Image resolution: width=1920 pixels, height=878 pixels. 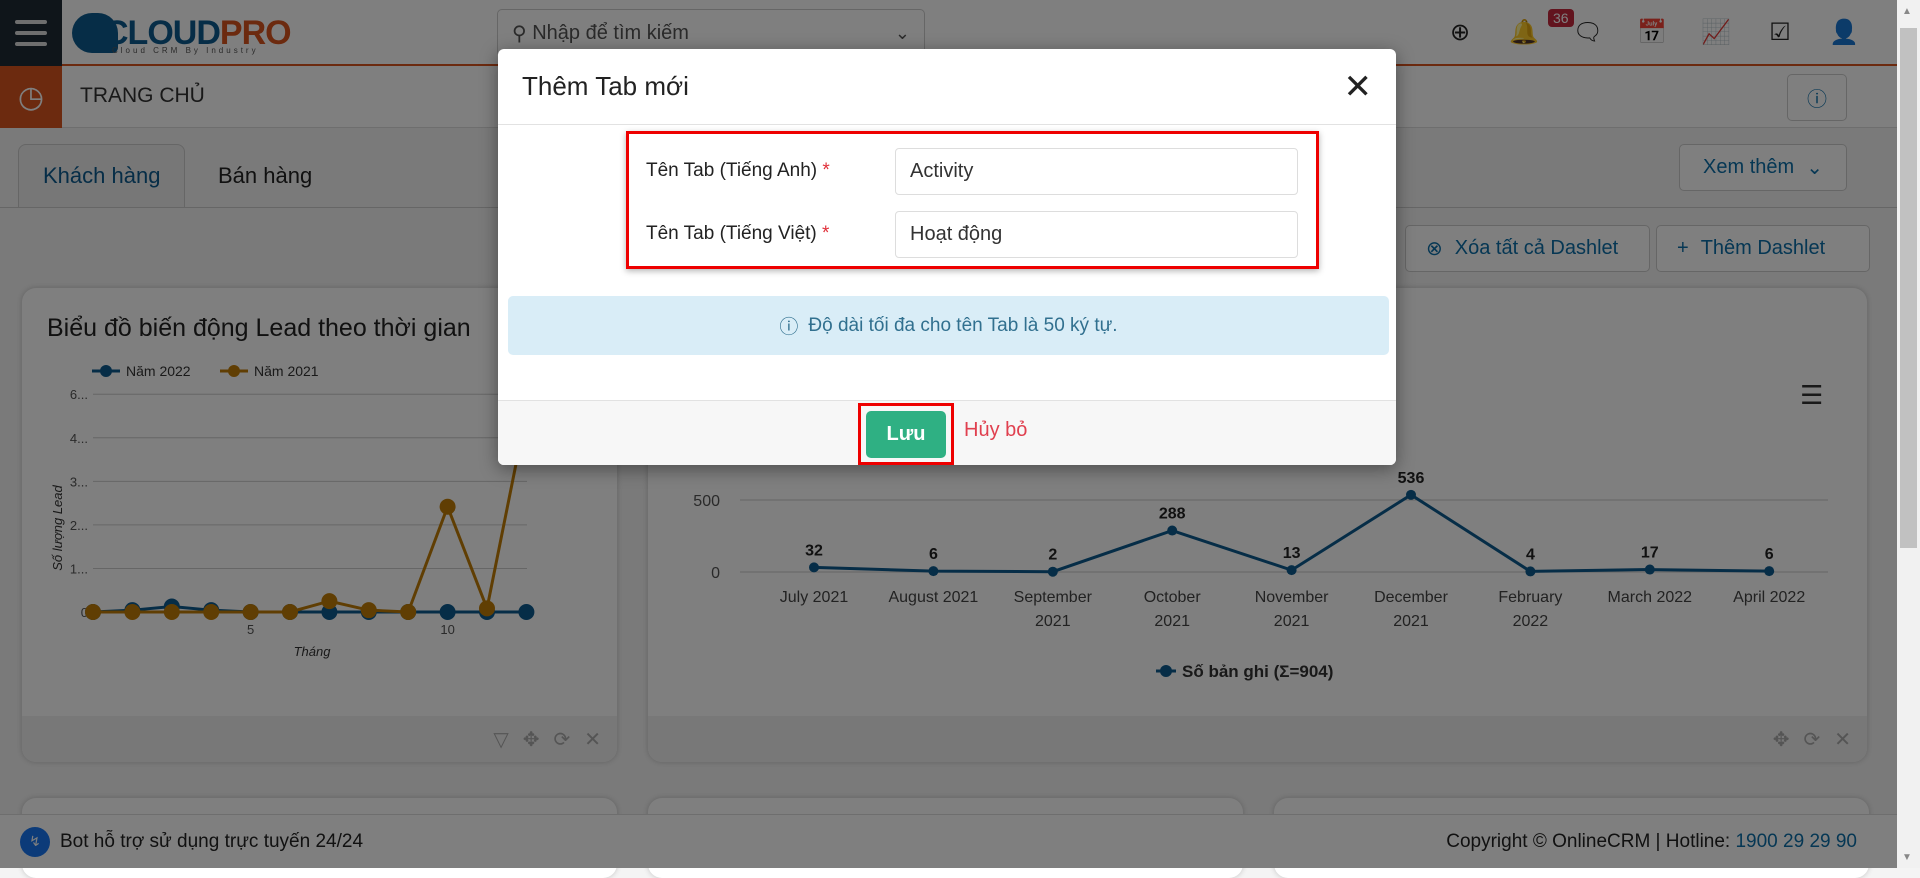 I want to click on highlight-box: Lưu, so click(x=906, y=434).